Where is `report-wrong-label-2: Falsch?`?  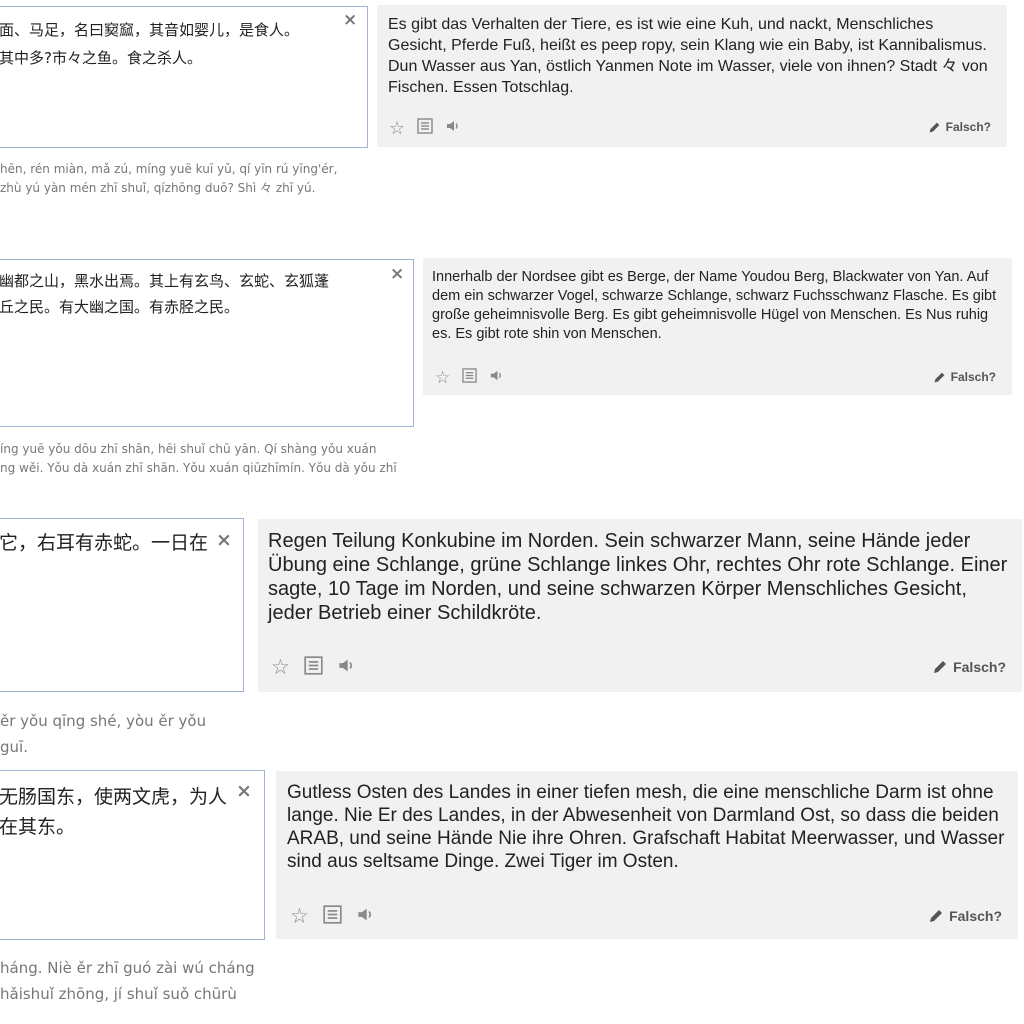
report-wrong-label-2: Falsch? is located at coordinates (973, 377).